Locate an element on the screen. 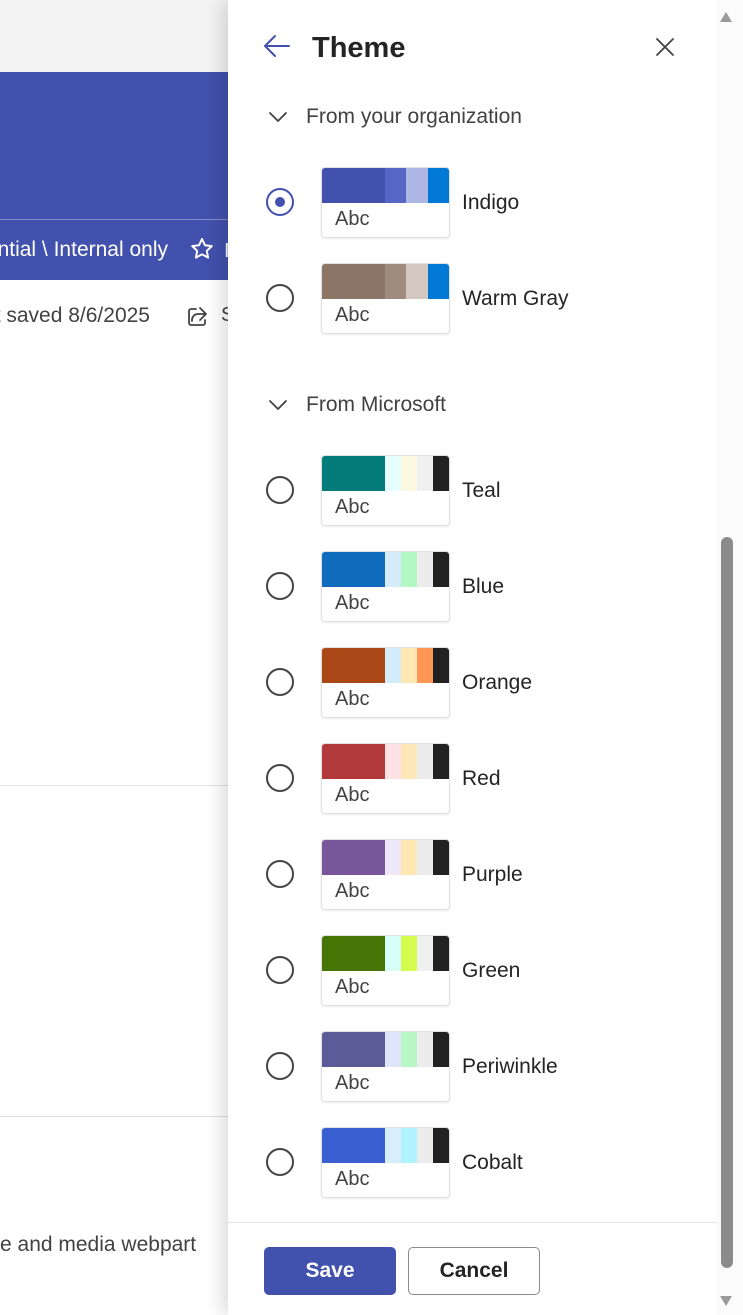  theme-option-warm-gray: Abc Warm Gray is located at coordinates (472, 299).